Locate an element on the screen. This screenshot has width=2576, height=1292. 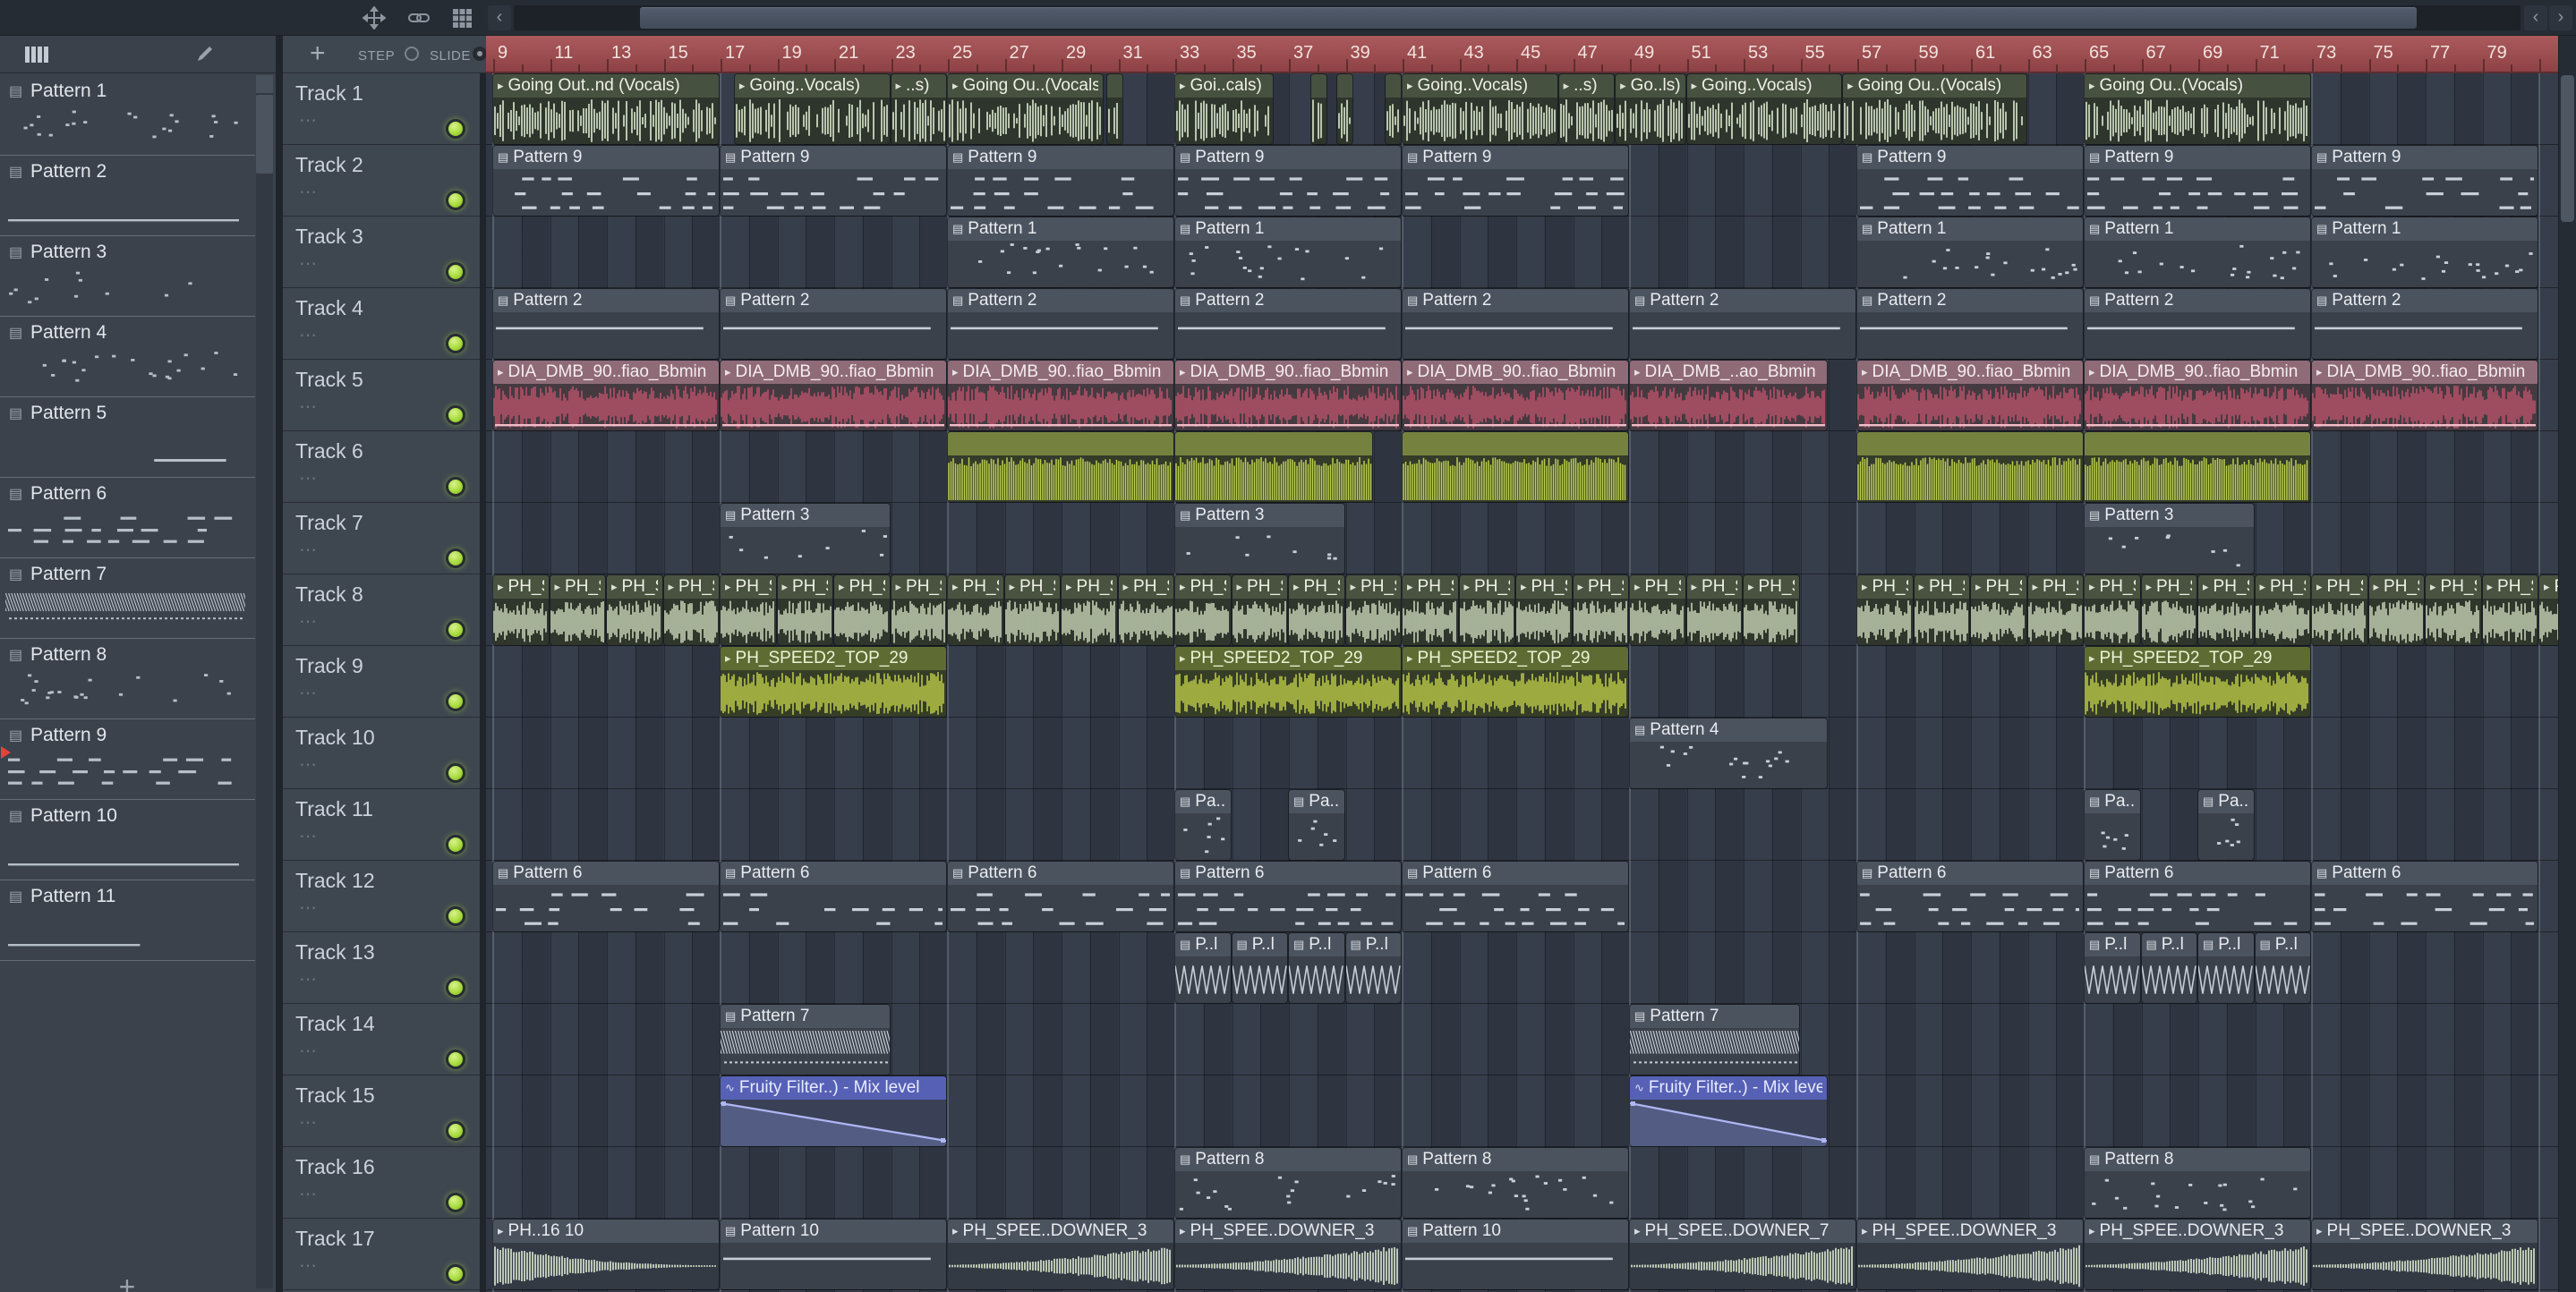
track-header-track-17: Track 17 ⋯ is located at coordinates (381, 1254).